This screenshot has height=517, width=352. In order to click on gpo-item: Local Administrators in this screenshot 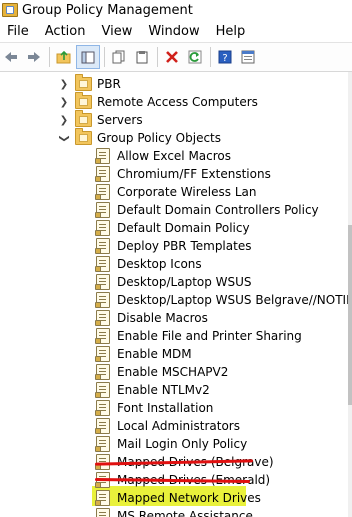, I will do `click(167, 426)`.